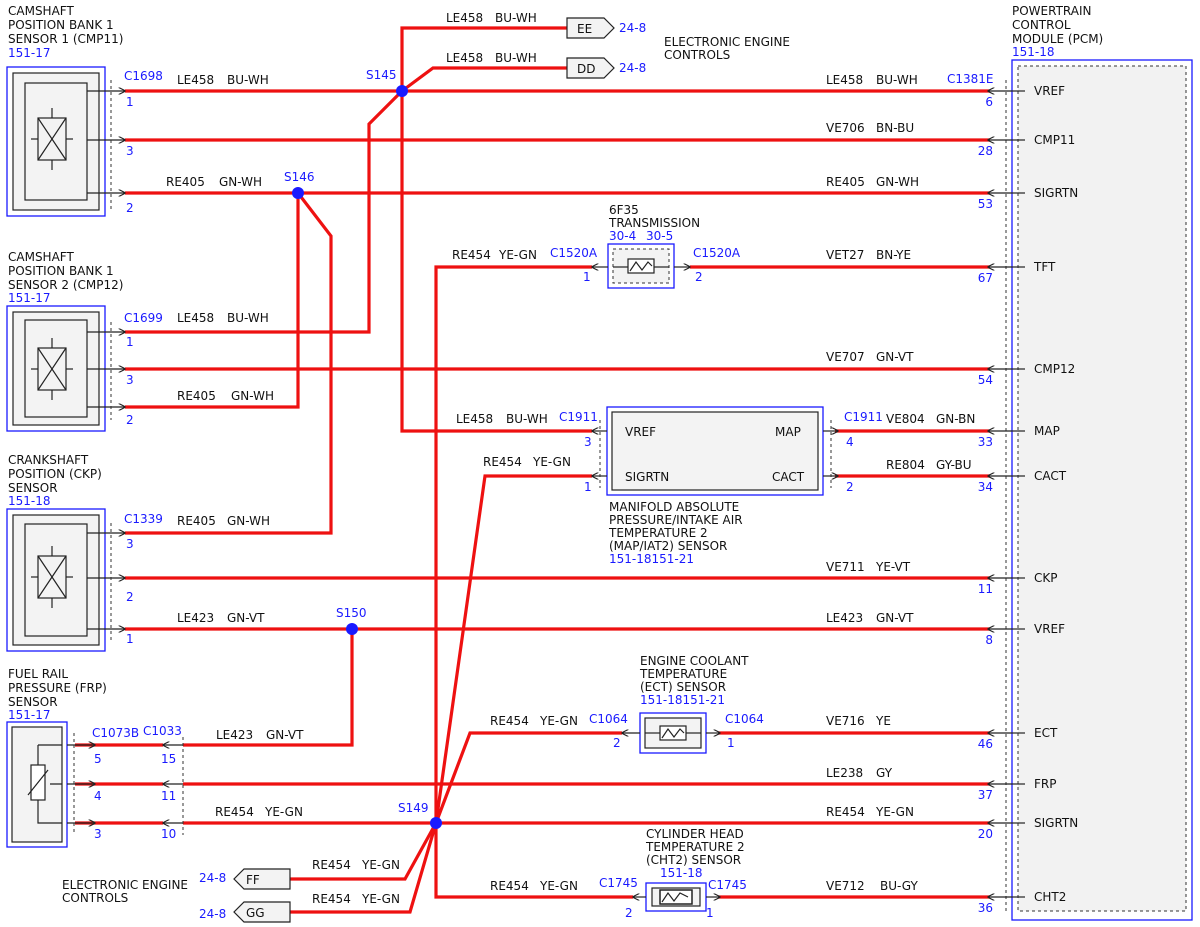  I want to click on ect-title-1: ENGINE COOLANT, so click(694, 661).